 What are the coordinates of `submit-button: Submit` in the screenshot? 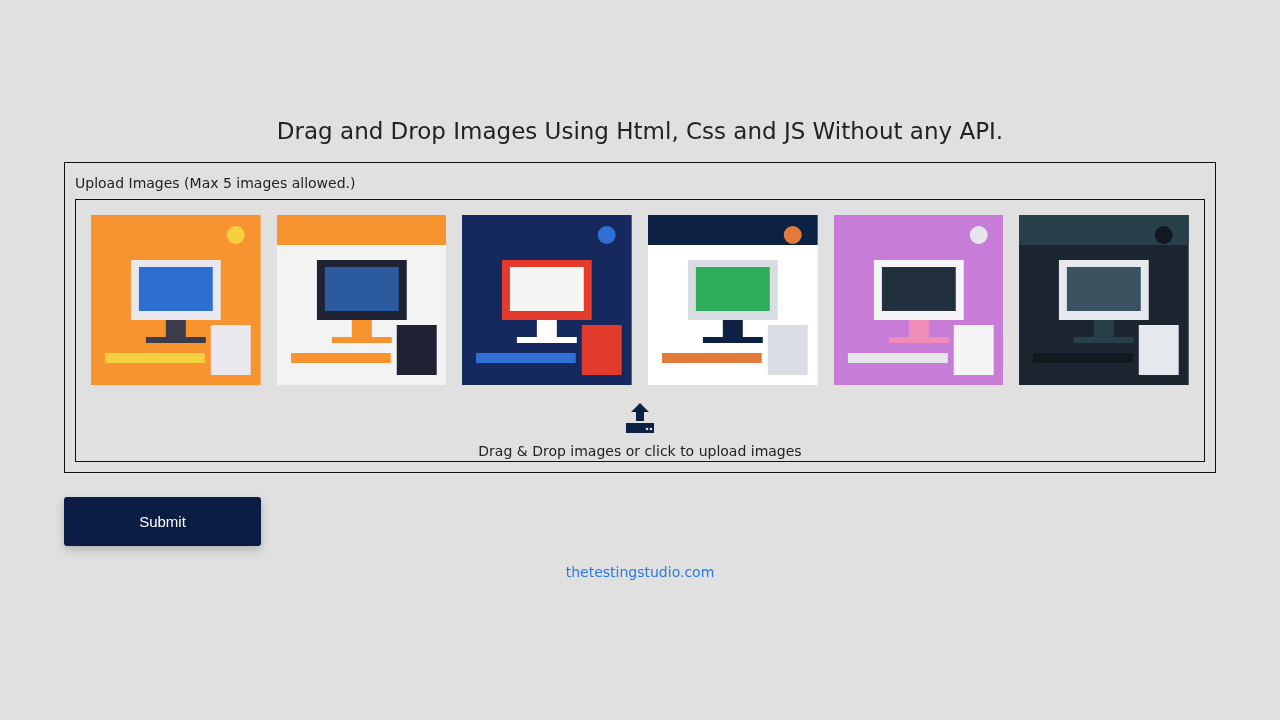 It's located at (162, 521).